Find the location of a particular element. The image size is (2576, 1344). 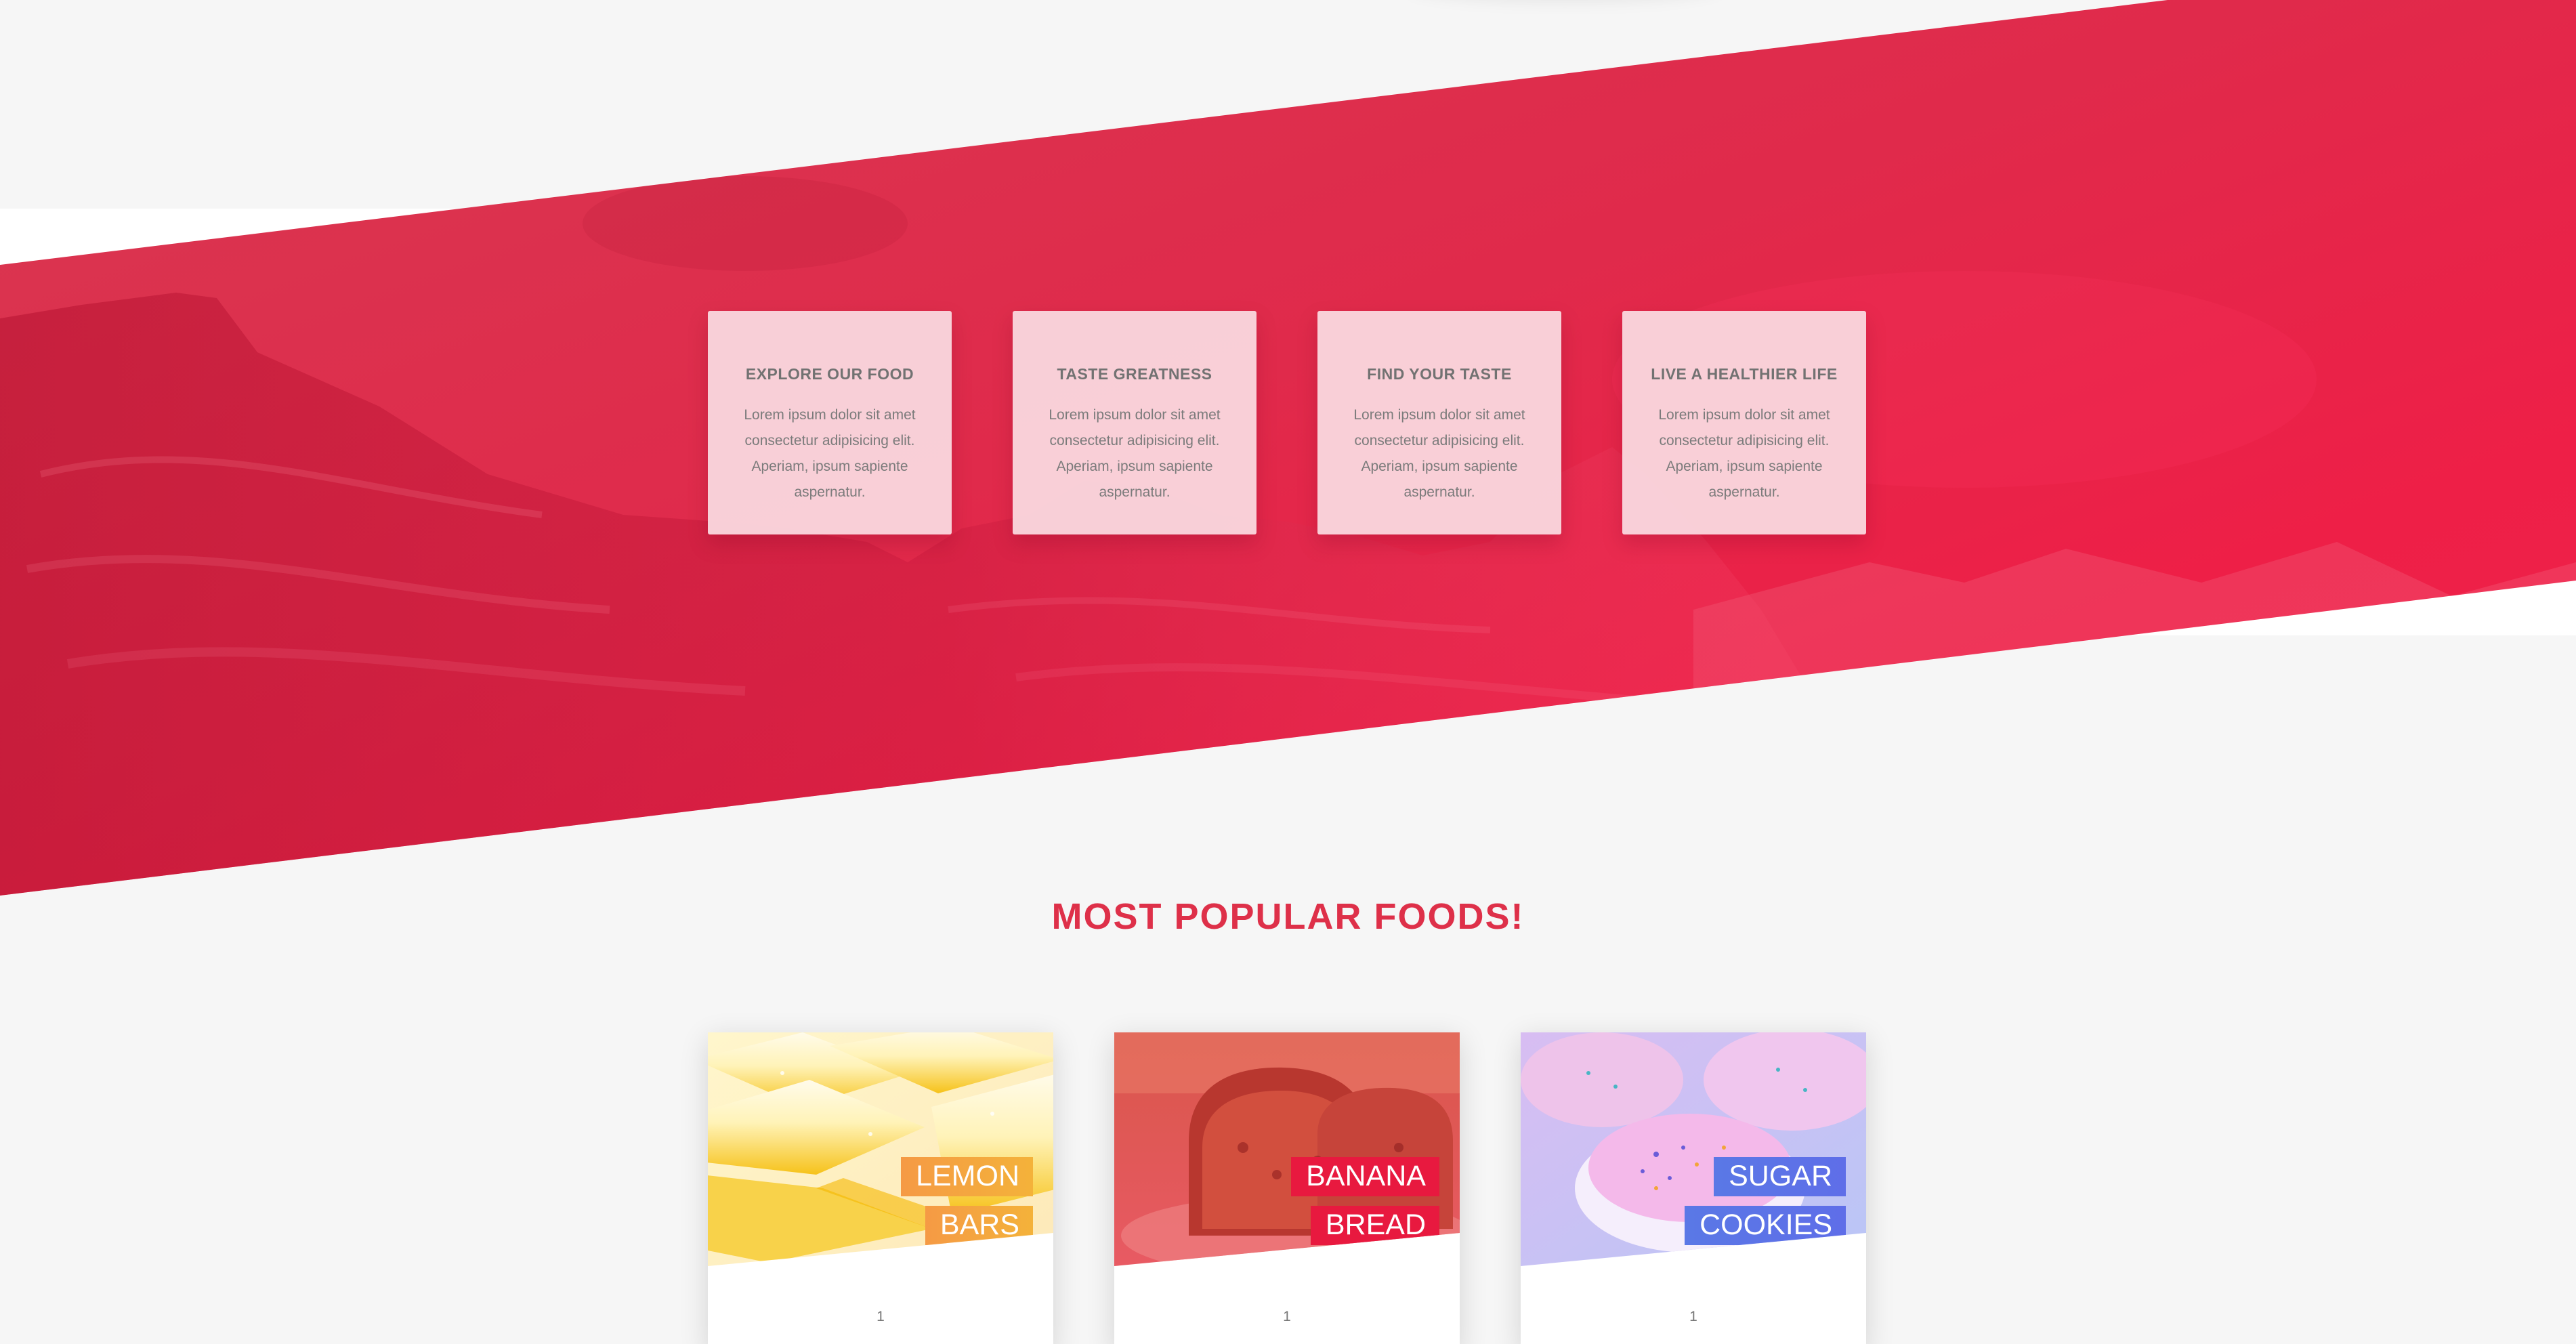

food-name: SUGAR COOKIES is located at coordinates (1766, 1201).